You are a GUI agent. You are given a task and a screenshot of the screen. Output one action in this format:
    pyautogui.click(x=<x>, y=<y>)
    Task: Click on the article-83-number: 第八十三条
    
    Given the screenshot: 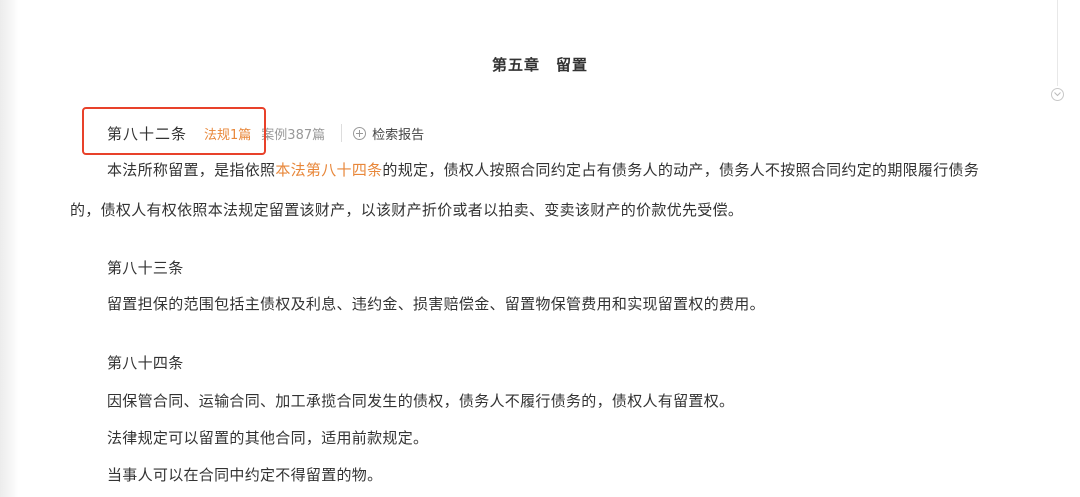 What is the action you would take?
    pyautogui.click(x=145, y=268)
    